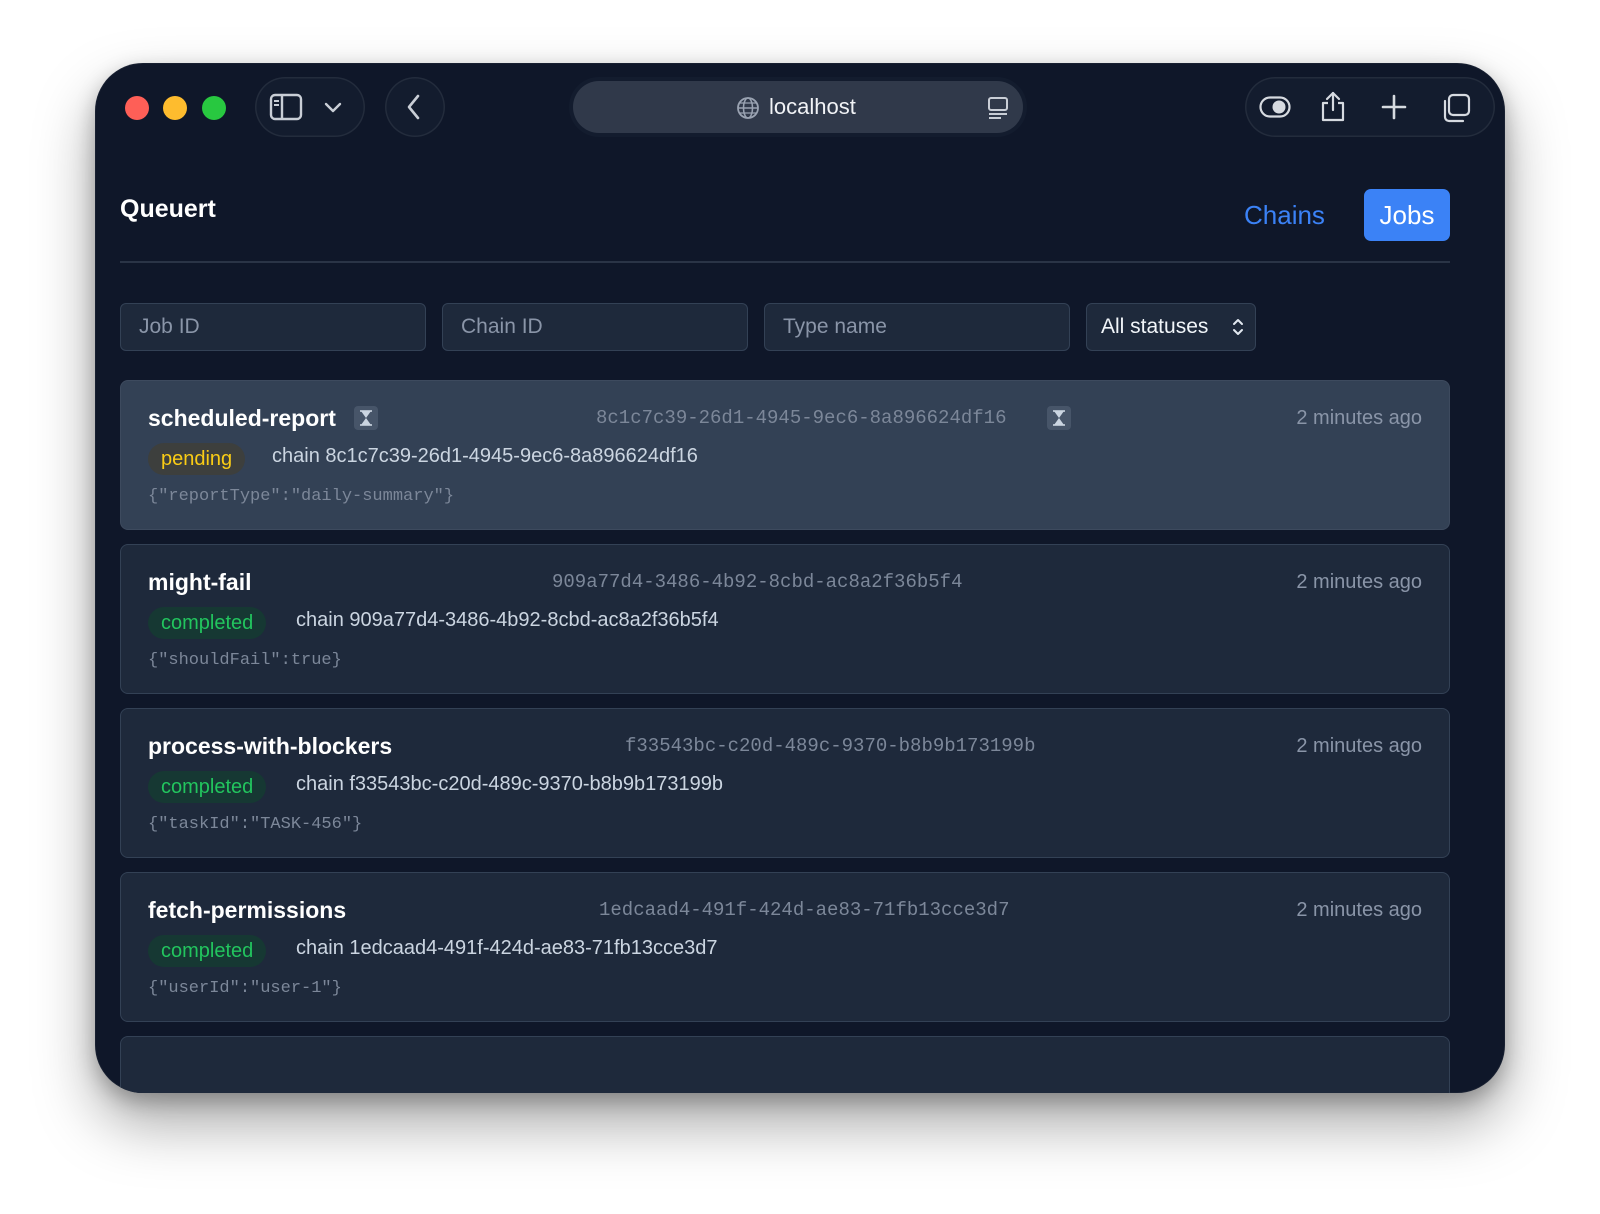 The image size is (1600, 1214). What do you see at coordinates (137, 108) in the screenshot?
I see `close-window-button` at bounding box center [137, 108].